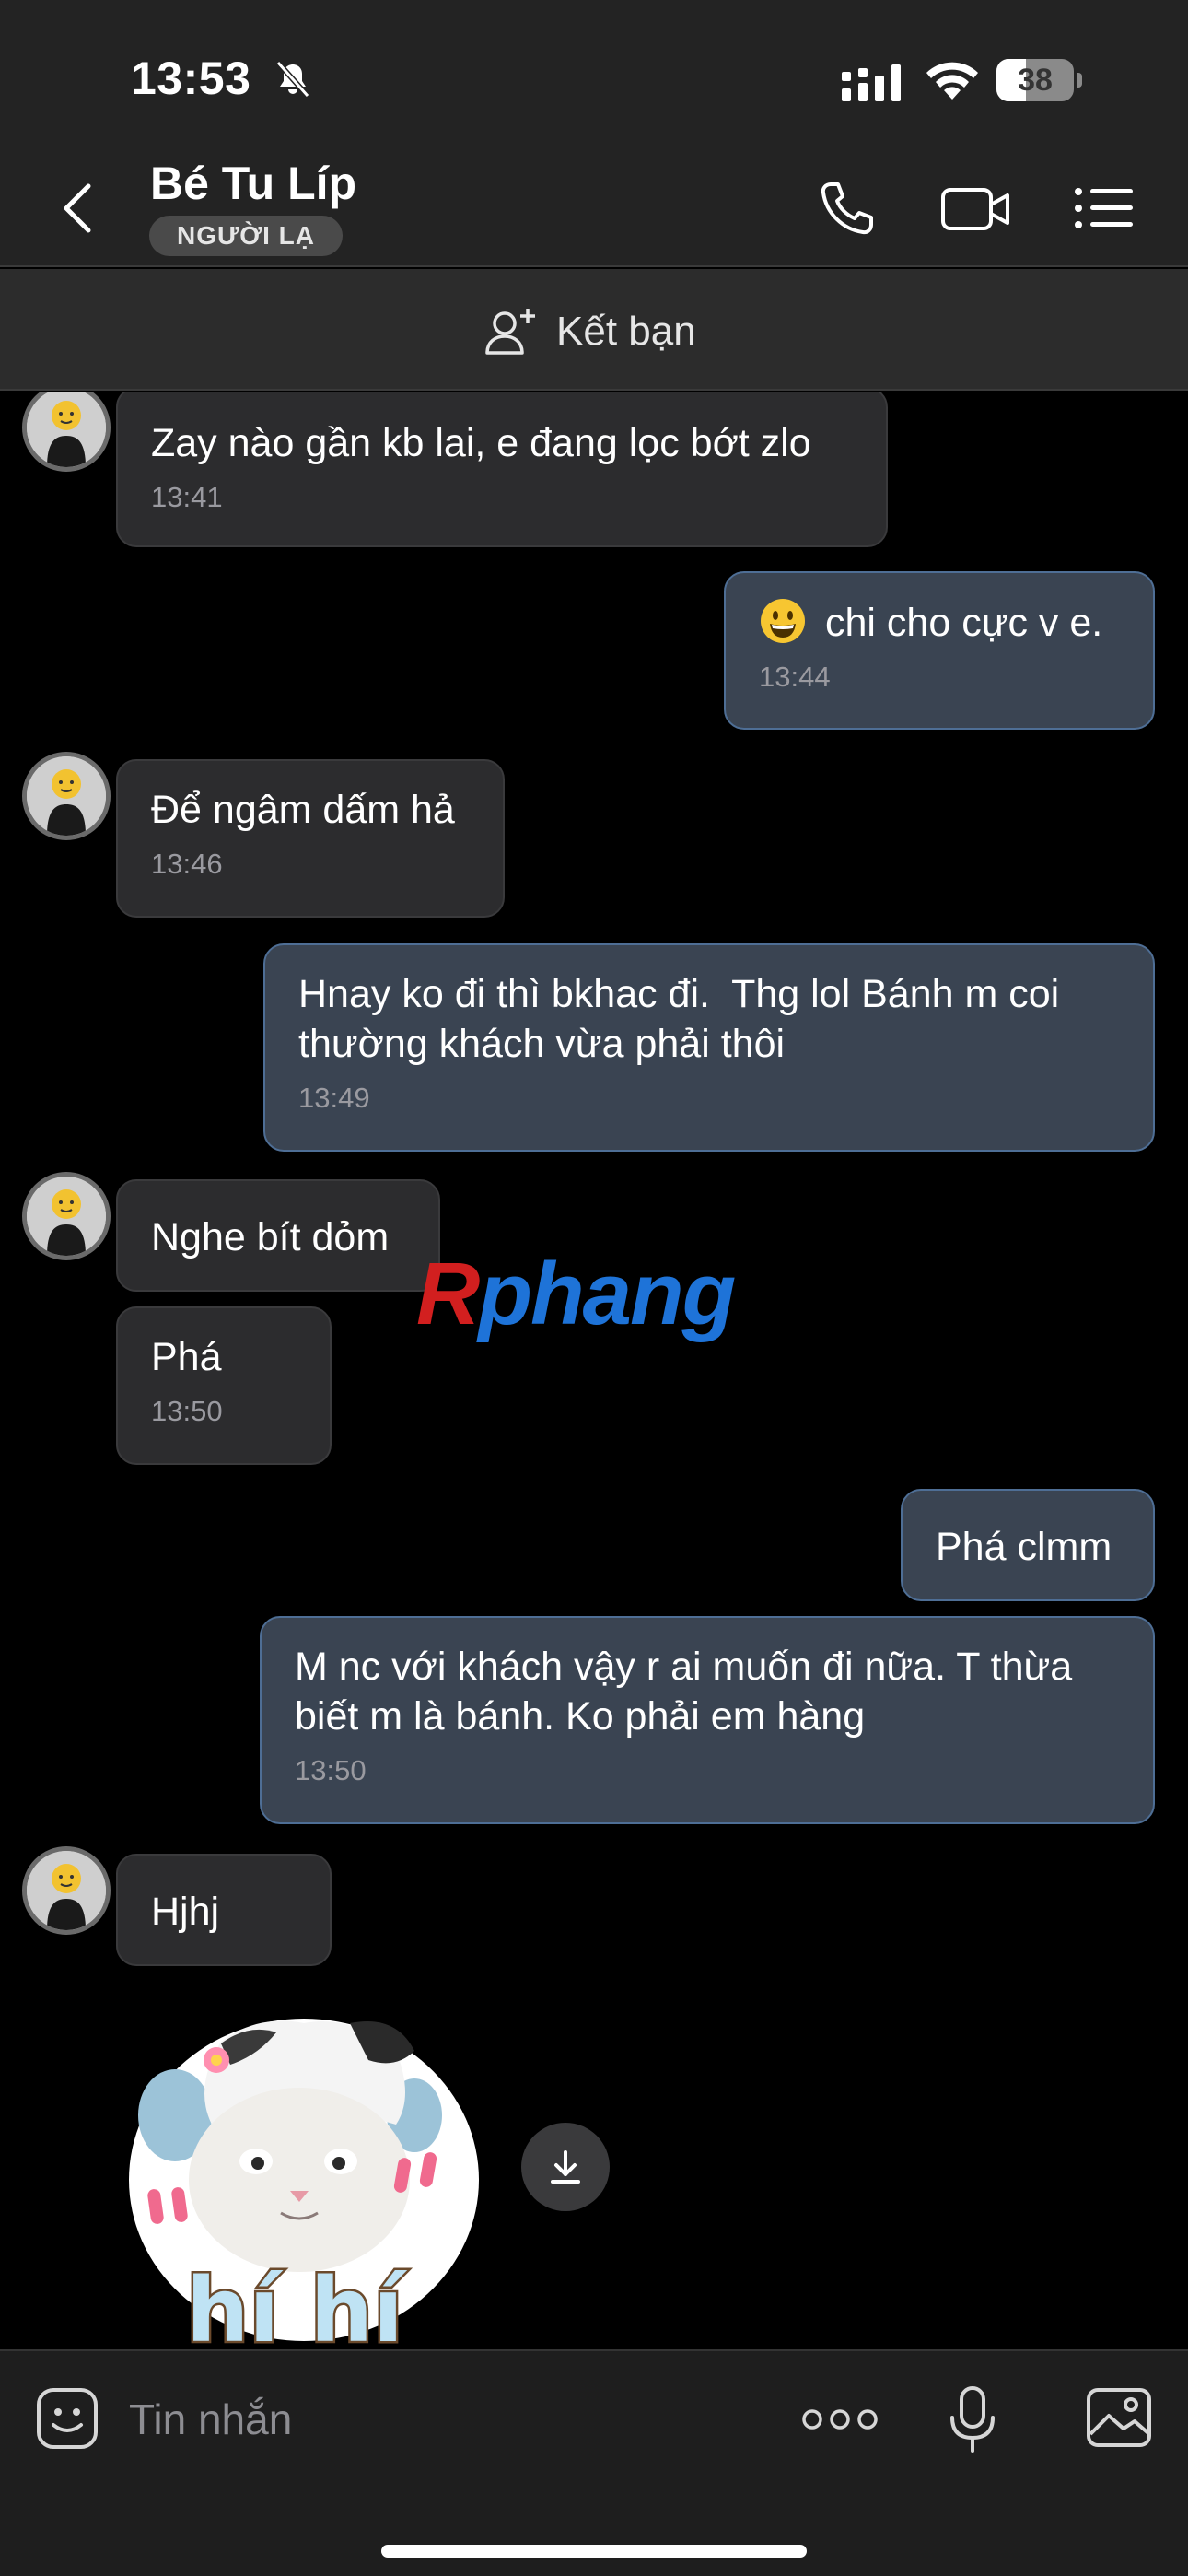 Image resolution: width=1188 pixels, height=2576 pixels. What do you see at coordinates (939, 622) in the screenshot?
I see `message-text: chi cho cực v e.` at bounding box center [939, 622].